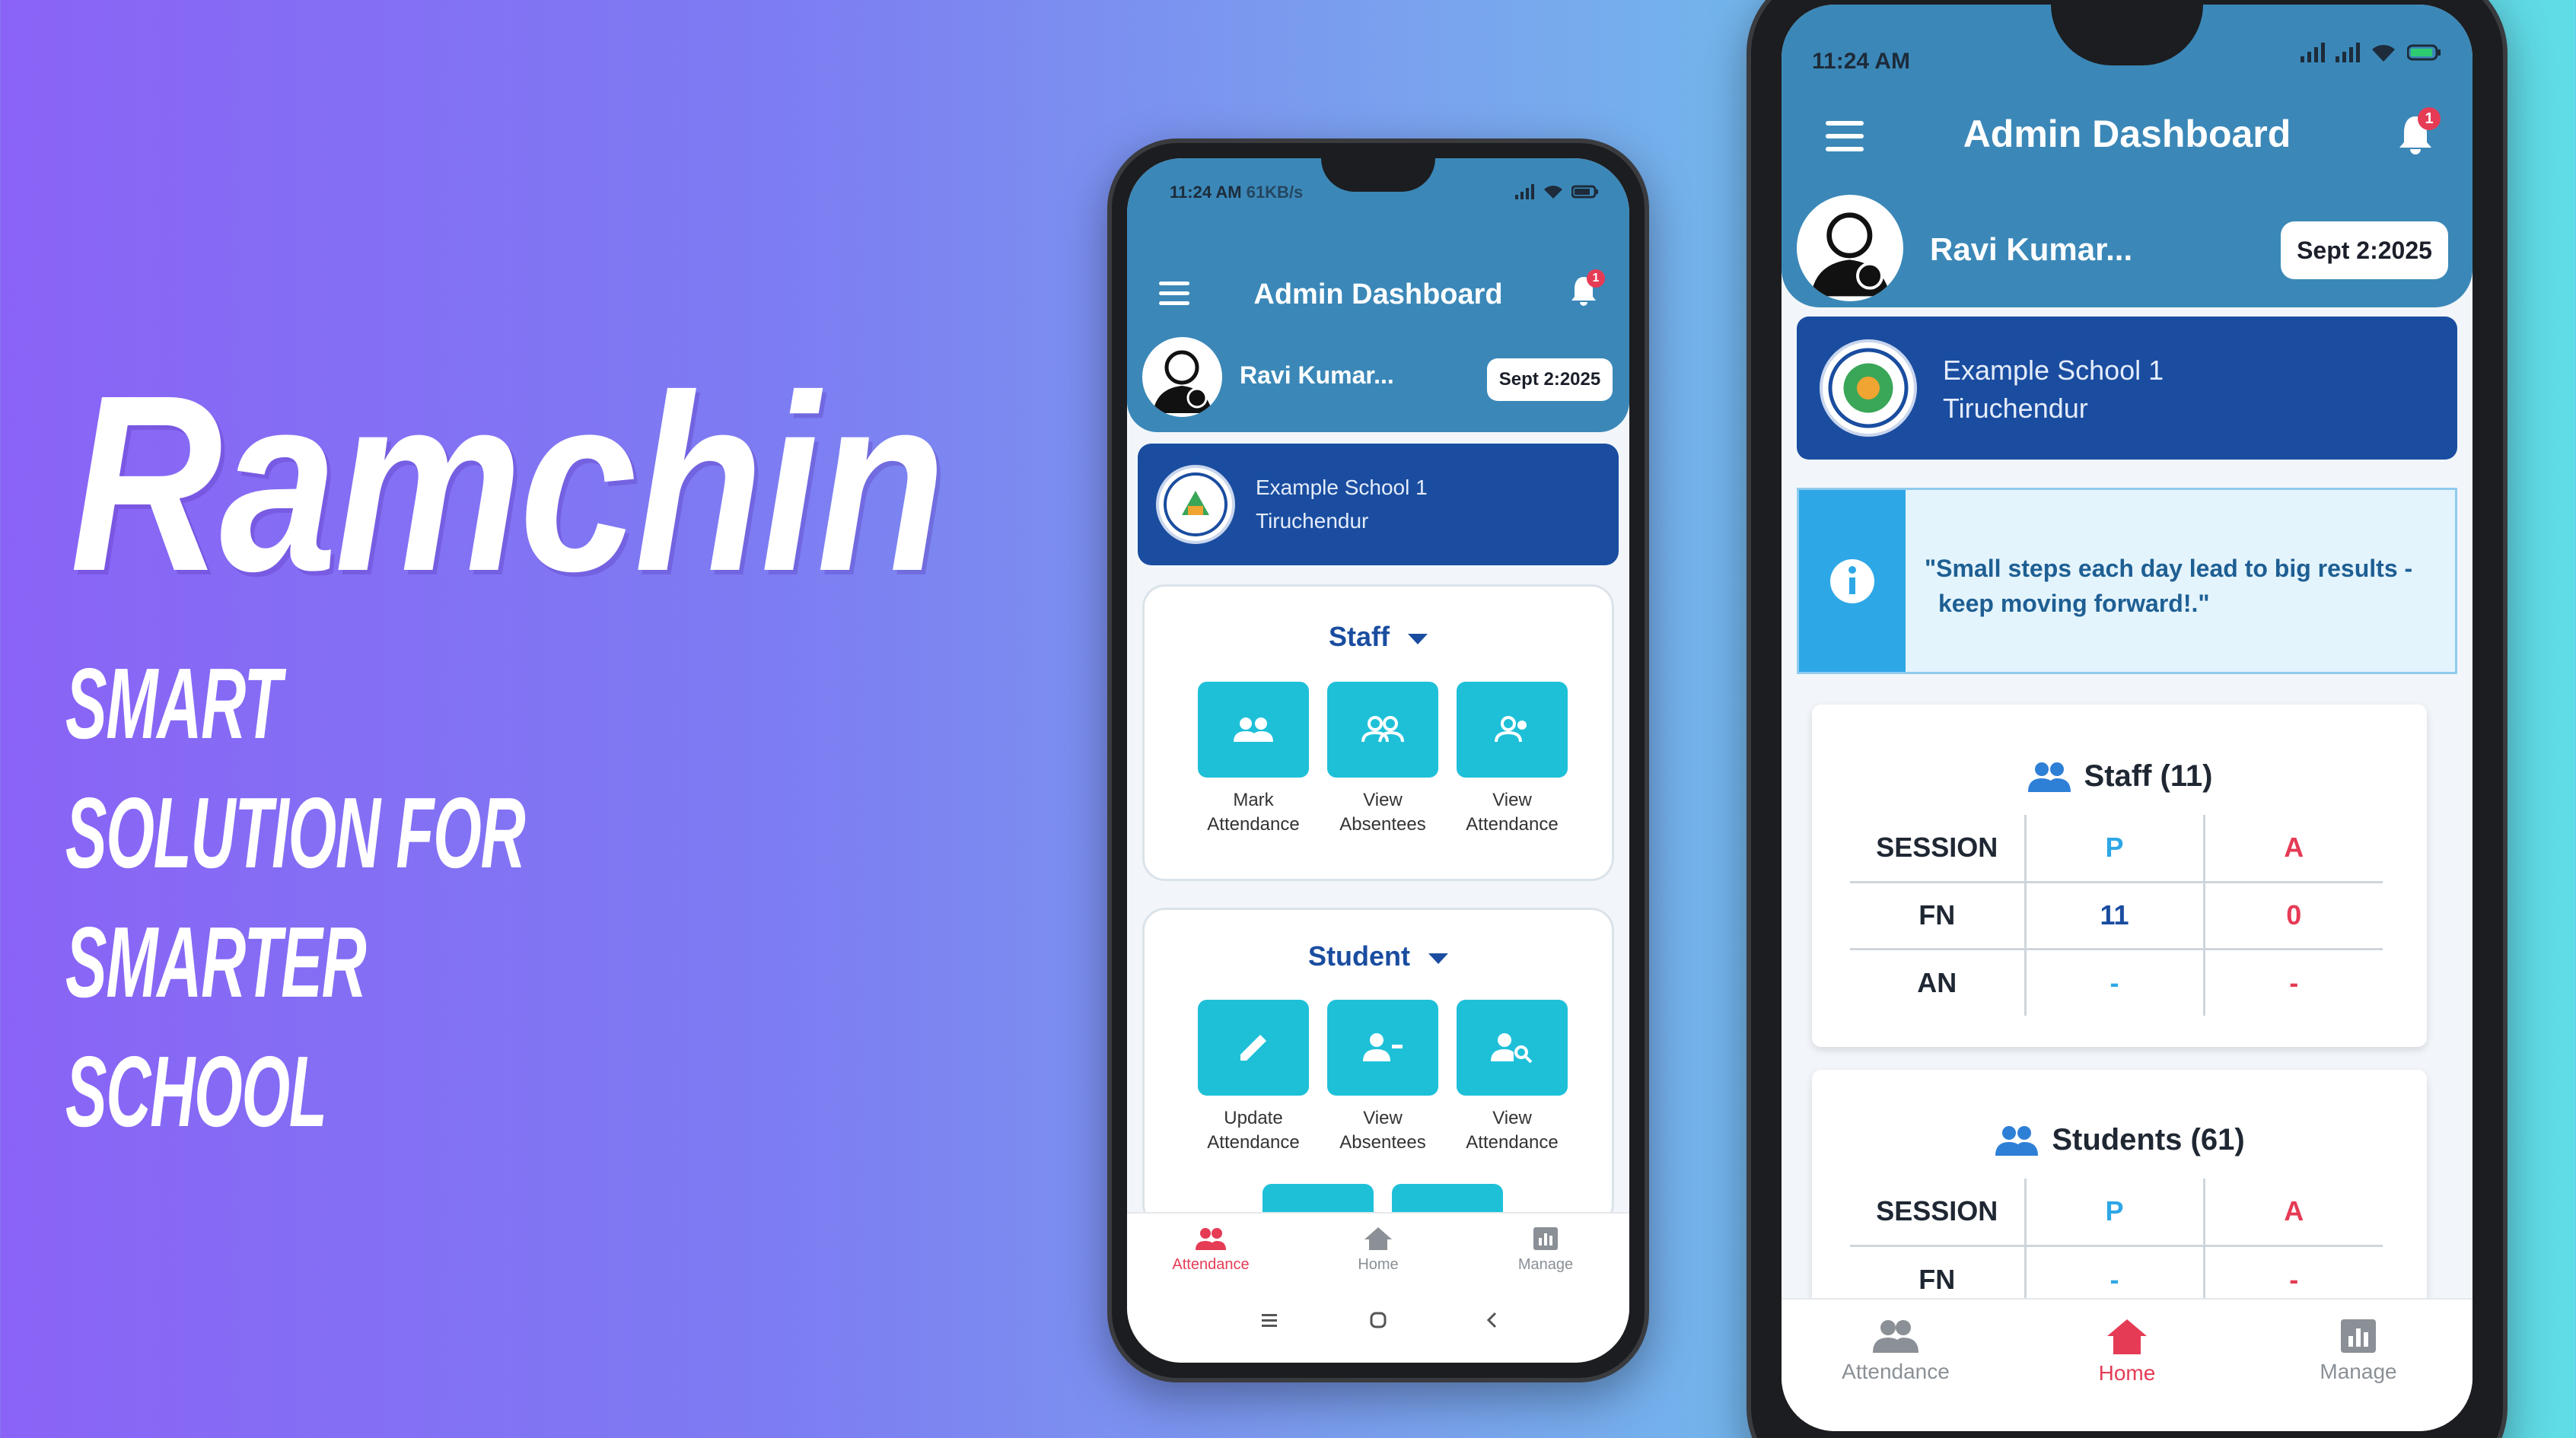 The height and width of the screenshot is (1438, 2576). I want to click on person-outline-icon, so click(1511, 729).